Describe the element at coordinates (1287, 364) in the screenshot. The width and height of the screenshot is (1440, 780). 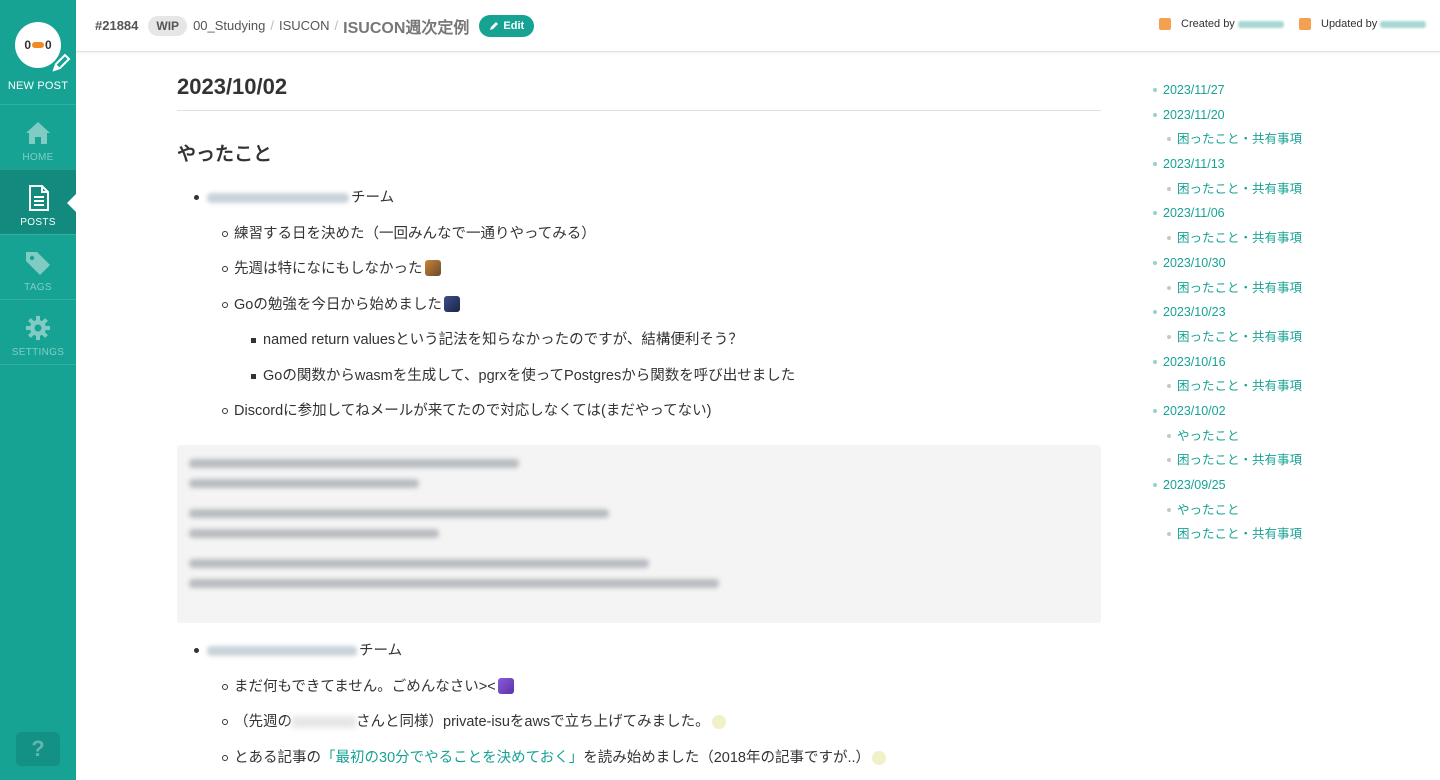
I see `toc-item: 2023/10/16` at that location.